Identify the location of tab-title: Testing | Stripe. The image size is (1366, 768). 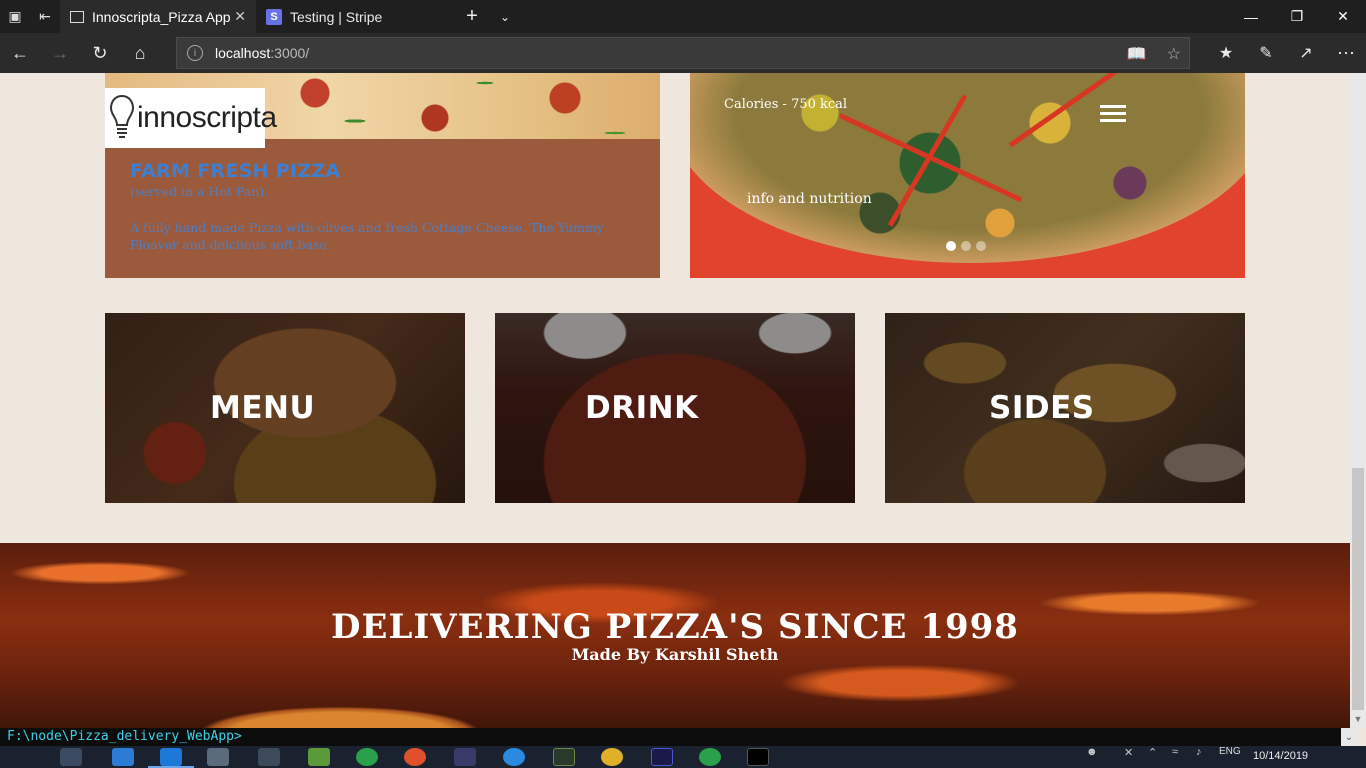
(336, 16).